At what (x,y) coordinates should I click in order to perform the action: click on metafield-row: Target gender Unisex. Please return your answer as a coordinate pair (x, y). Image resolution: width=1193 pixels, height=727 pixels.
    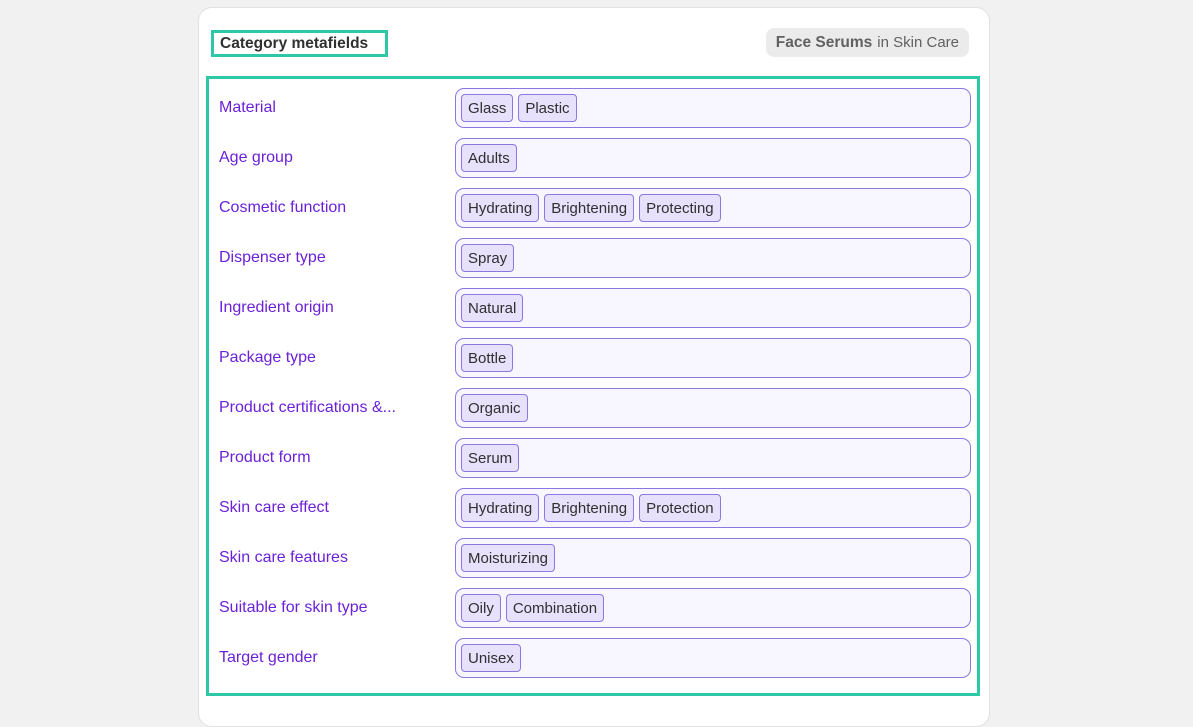
    Looking at the image, I should click on (593, 658).